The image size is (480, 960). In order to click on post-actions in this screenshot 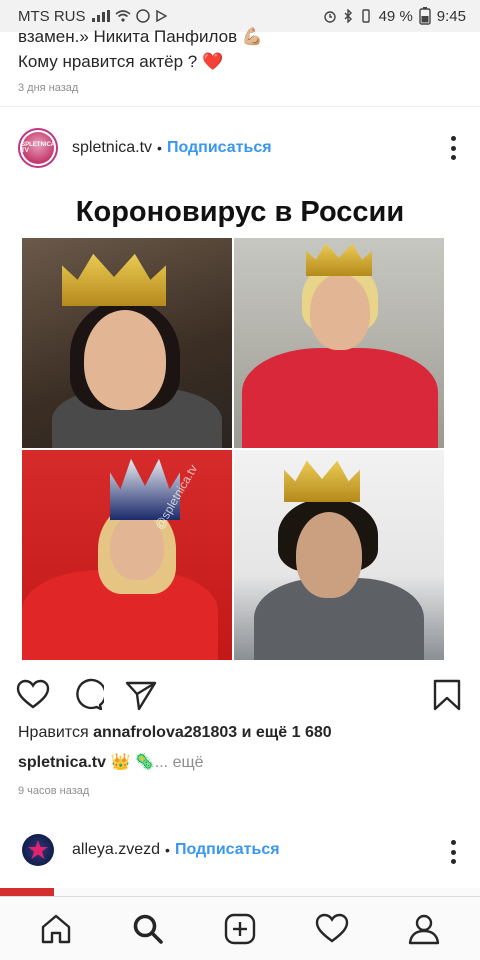, I will do `click(240, 696)`.